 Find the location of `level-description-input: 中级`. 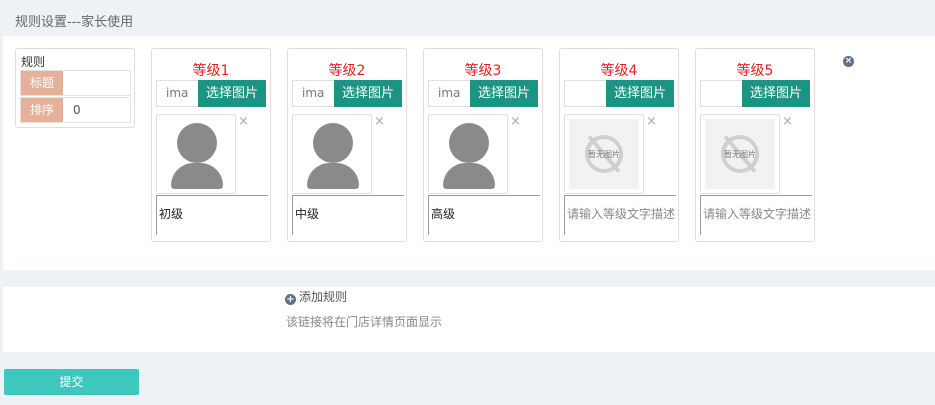

level-description-input: 中级 is located at coordinates (348, 215).